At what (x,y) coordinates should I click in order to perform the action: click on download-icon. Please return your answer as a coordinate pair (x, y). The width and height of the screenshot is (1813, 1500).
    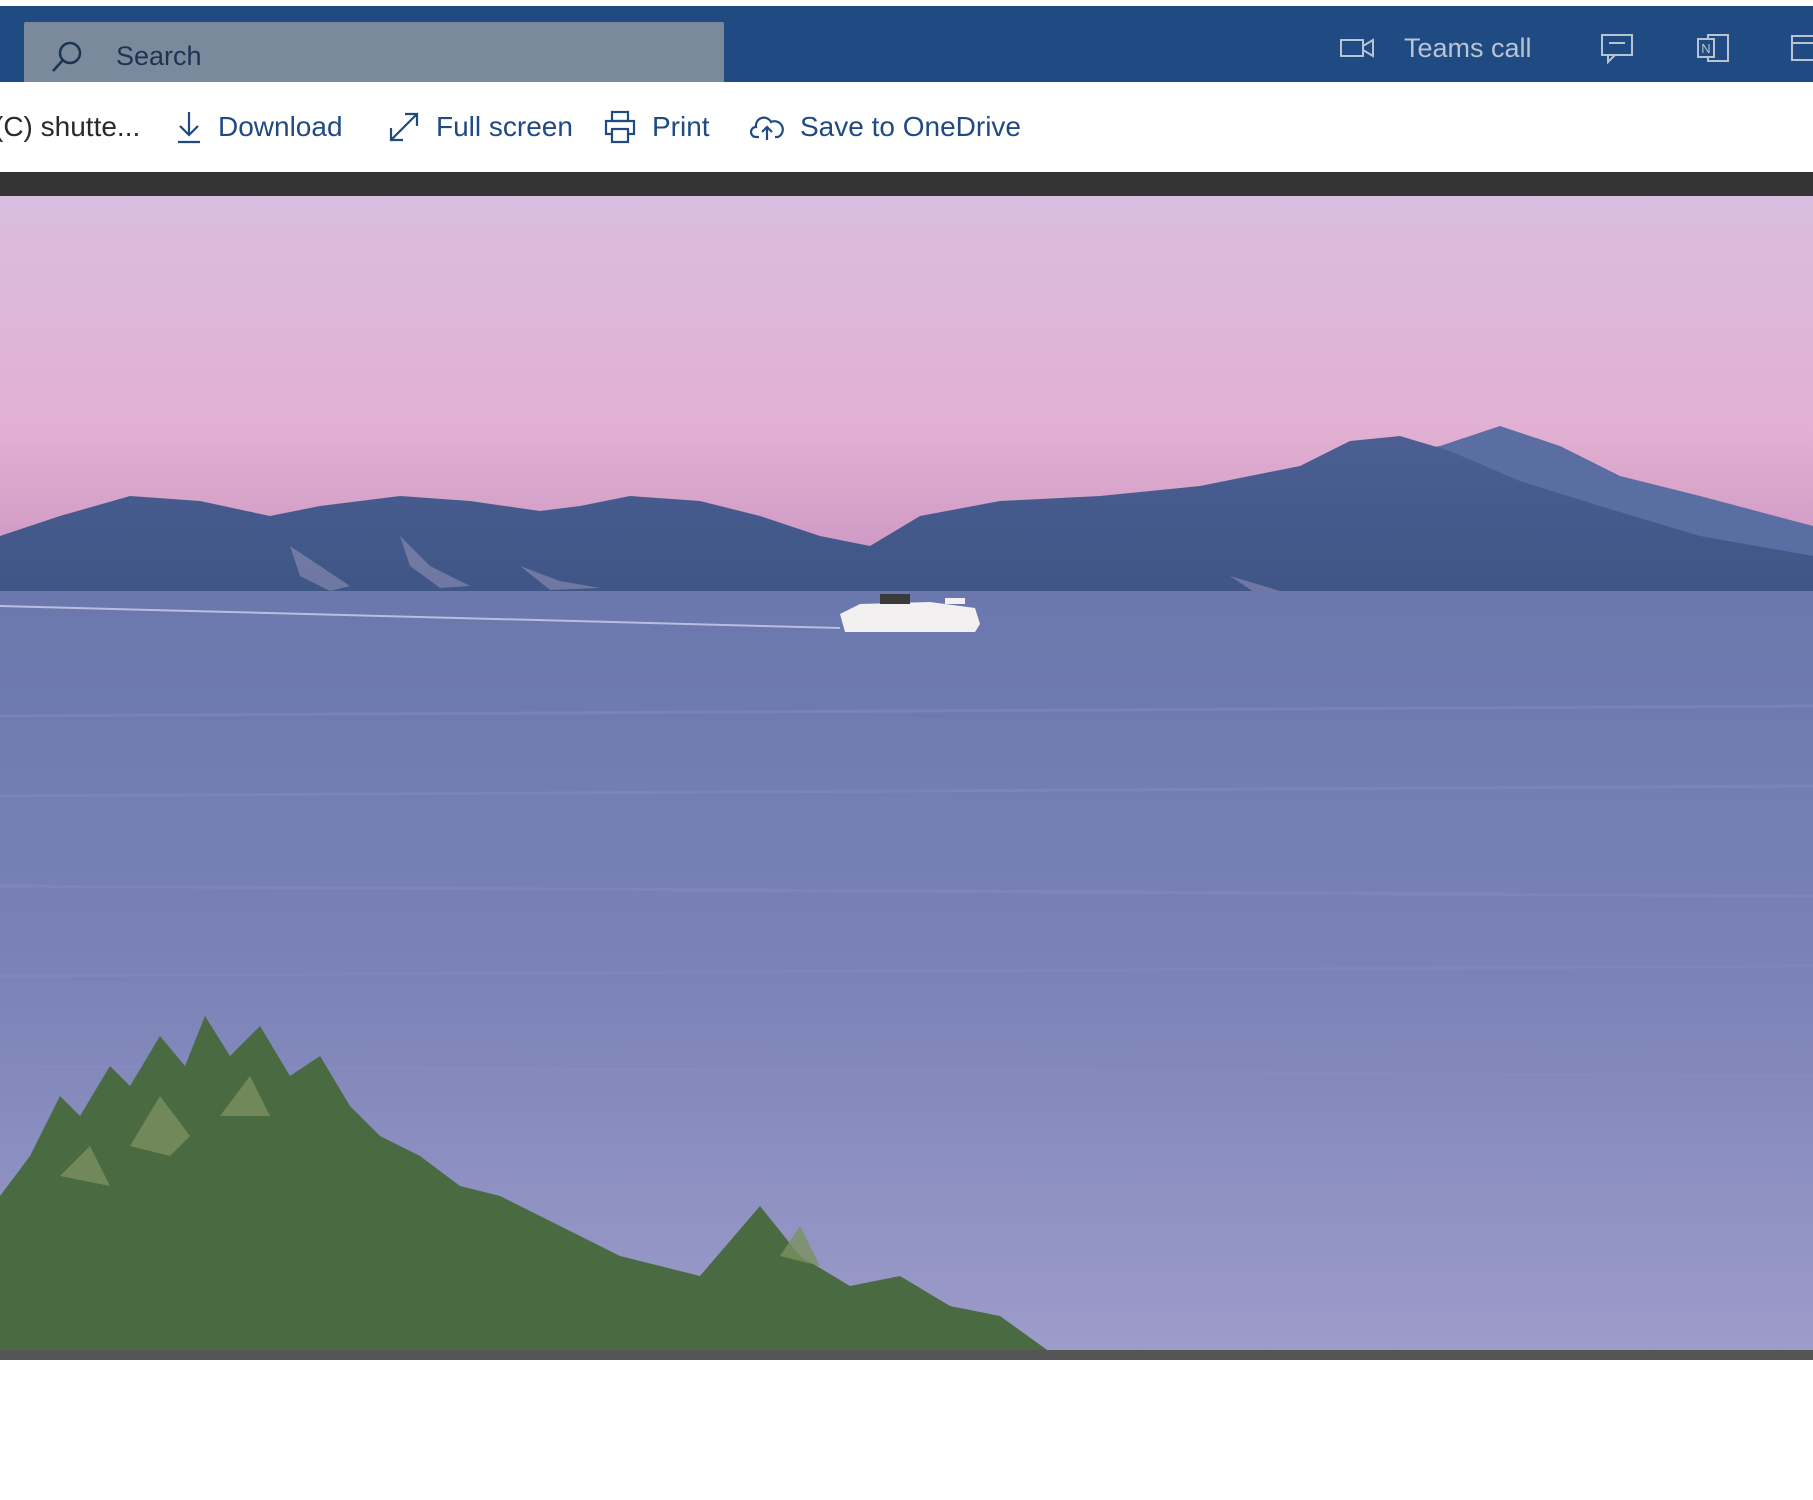
    Looking at the image, I should click on (197, 127).